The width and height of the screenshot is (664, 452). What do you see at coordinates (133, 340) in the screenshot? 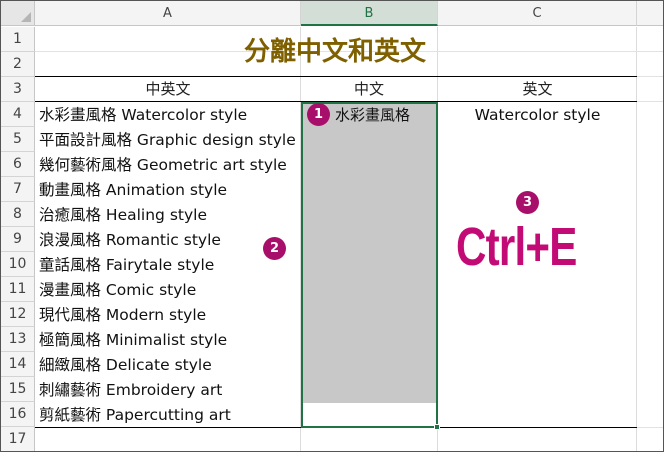
I see `cell-a13: 極簡風格 Minimalist style` at bounding box center [133, 340].